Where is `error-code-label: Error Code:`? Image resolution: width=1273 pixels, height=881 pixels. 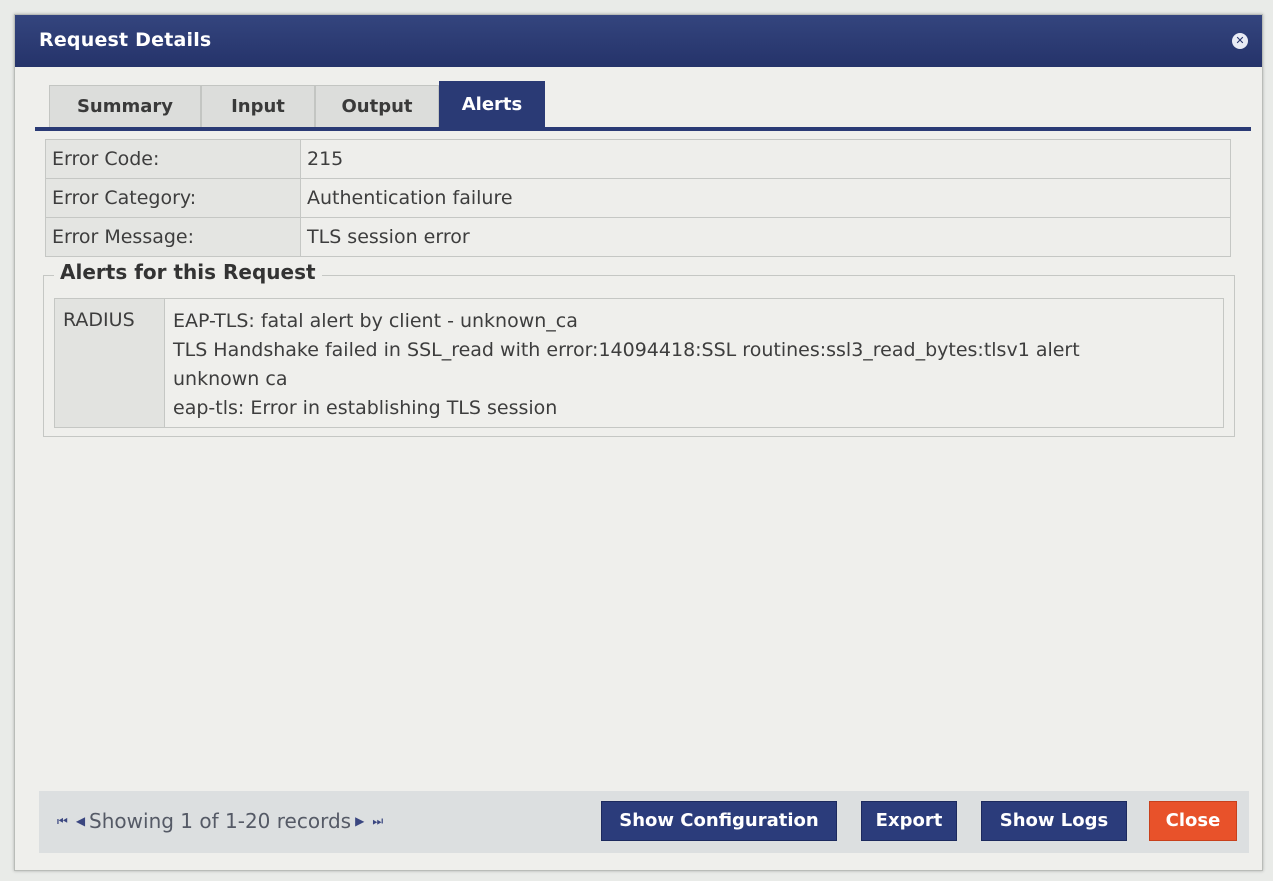 error-code-label: Error Code: is located at coordinates (173, 159).